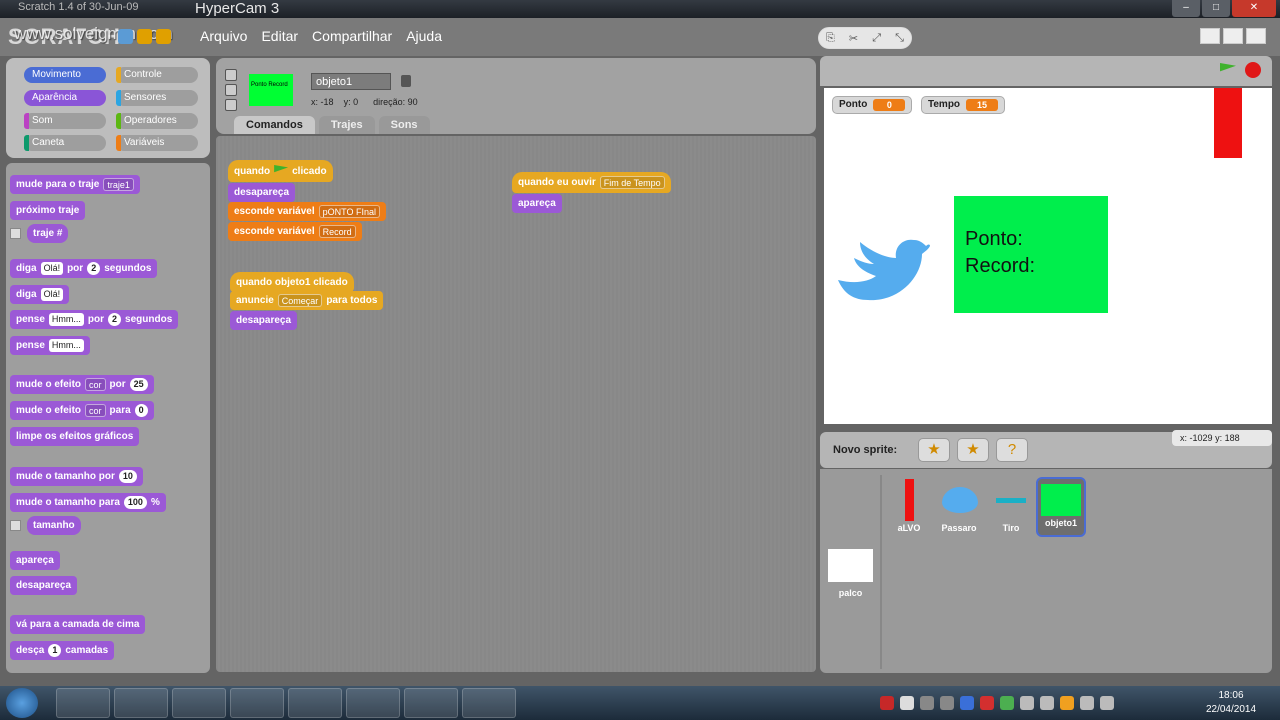 The height and width of the screenshot is (720, 1280). I want to click on tab-sons: Sons, so click(404, 125).